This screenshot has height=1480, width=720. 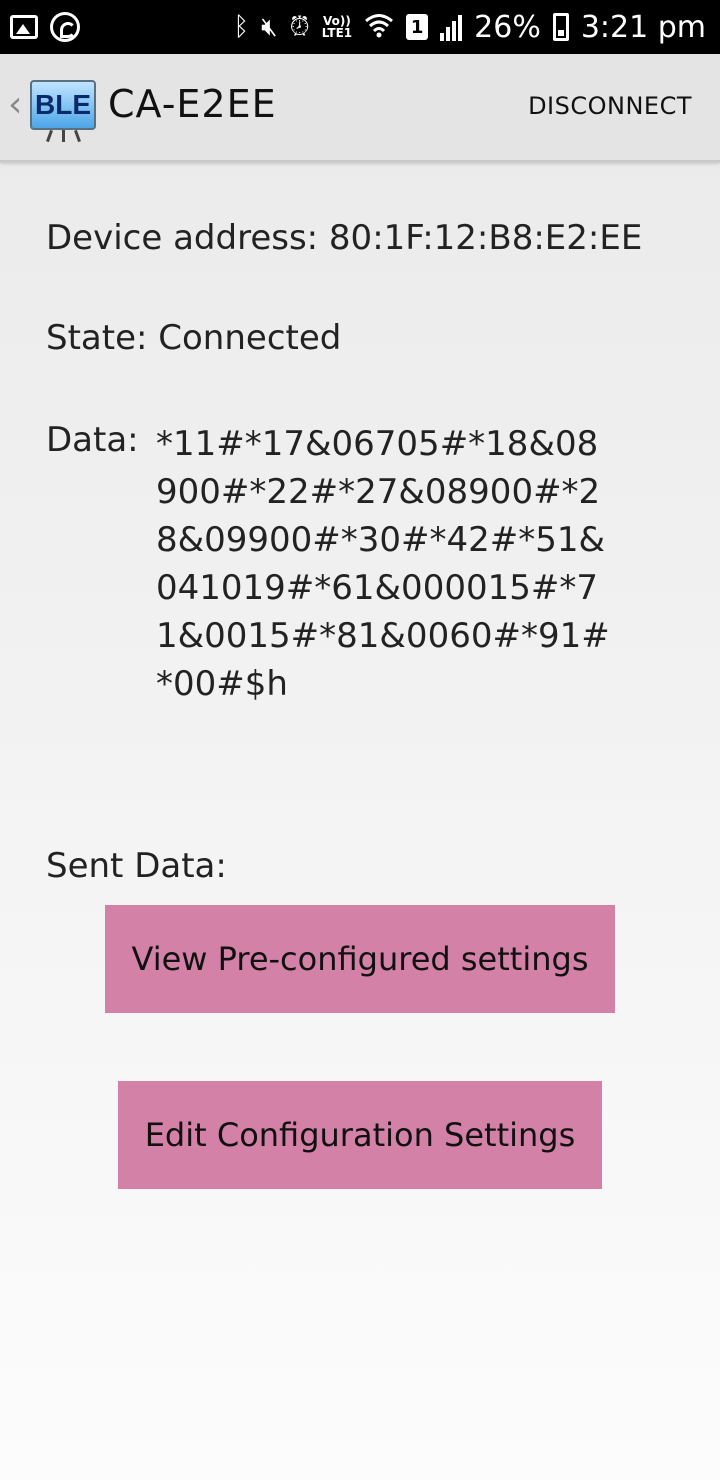 I want to click on battery-percent: 26%, so click(x=507, y=27).